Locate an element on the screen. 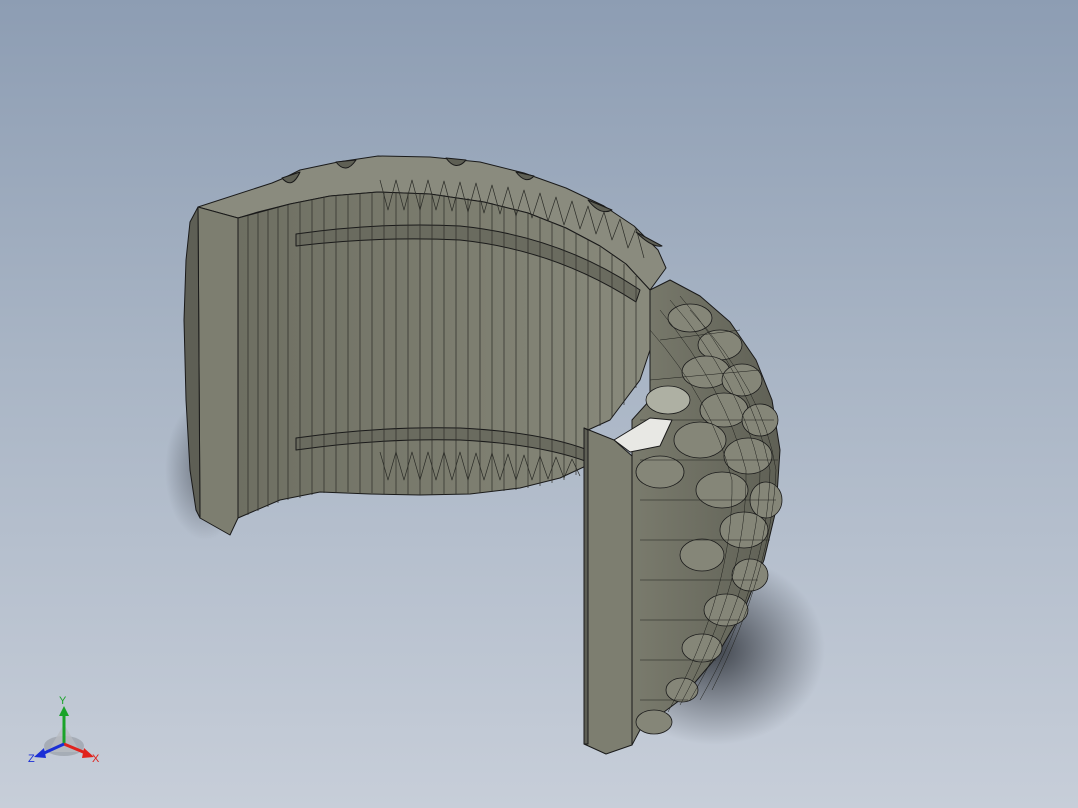 The image size is (1078, 808). z-axis-arrow is located at coordinates (40, 753).